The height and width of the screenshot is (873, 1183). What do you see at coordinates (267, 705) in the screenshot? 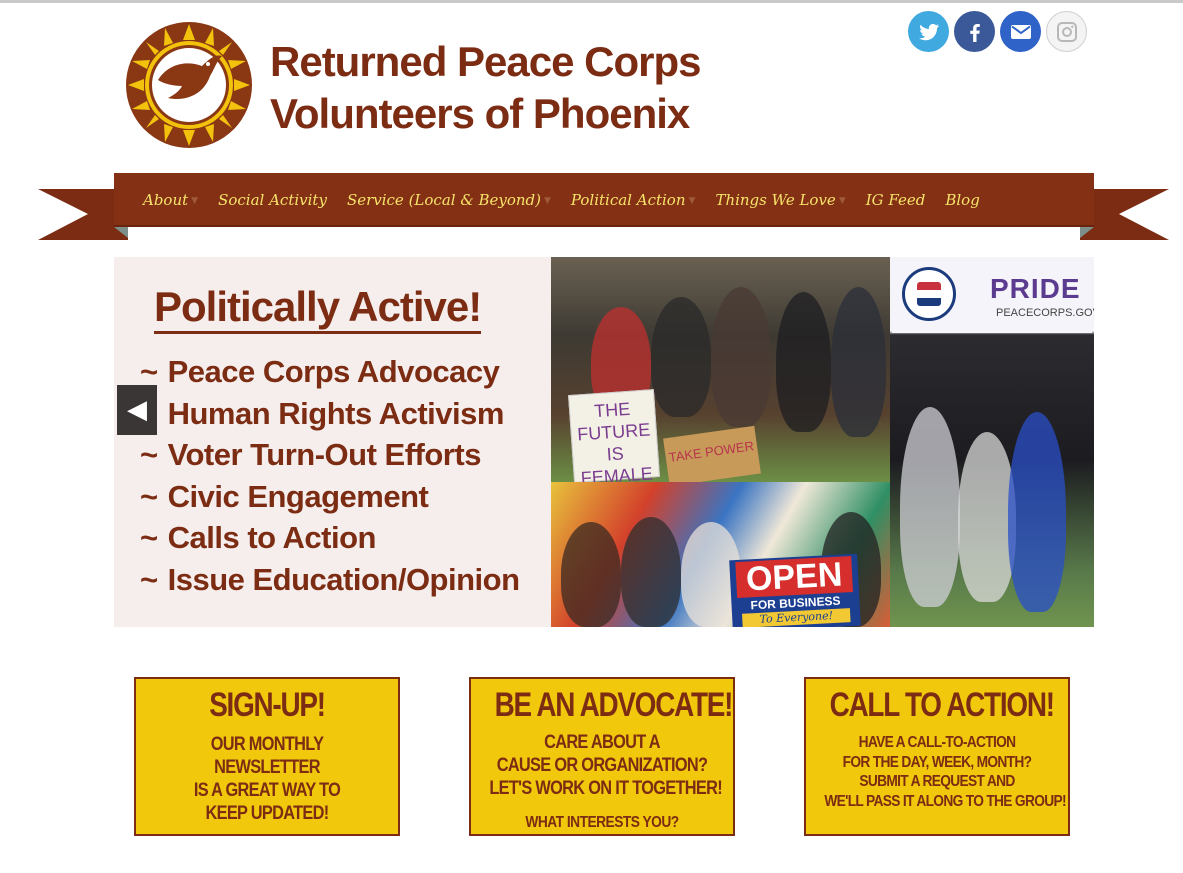
I see `signup-title: SIGN-UP!` at bounding box center [267, 705].